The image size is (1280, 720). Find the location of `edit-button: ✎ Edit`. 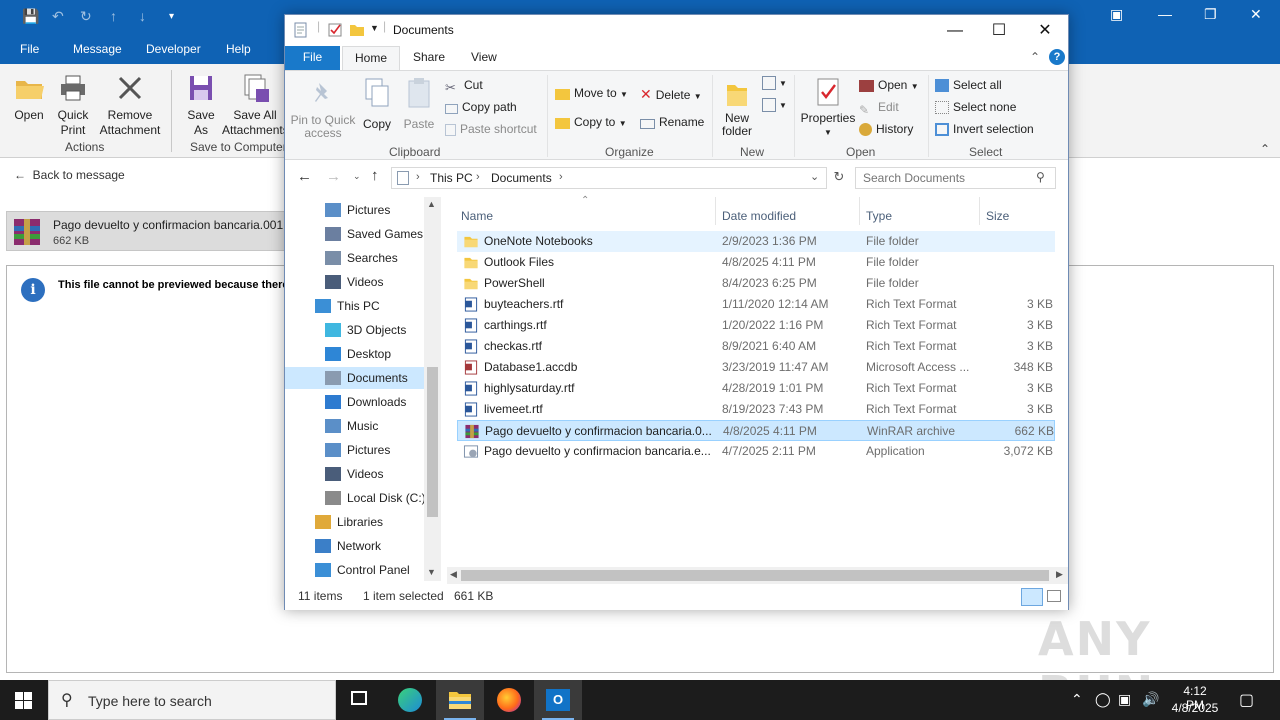

edit-button: ✎ Edit is located at coordinates (879, 108).